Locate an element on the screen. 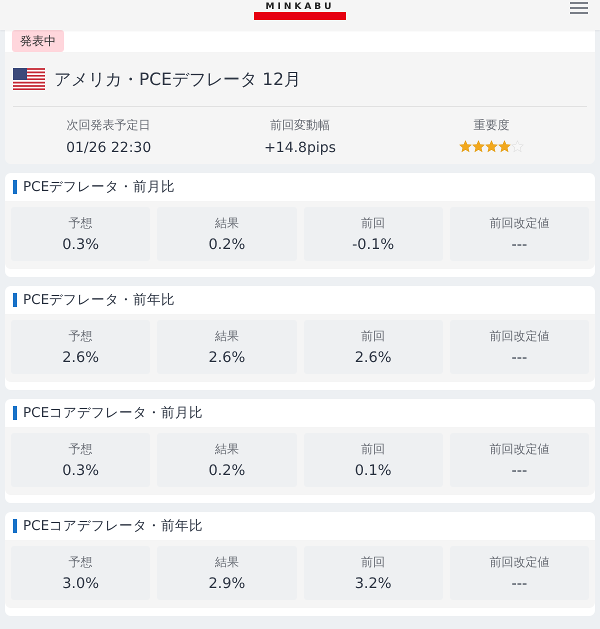  cell-value: 3.0% is located at coordinates (81, 584).